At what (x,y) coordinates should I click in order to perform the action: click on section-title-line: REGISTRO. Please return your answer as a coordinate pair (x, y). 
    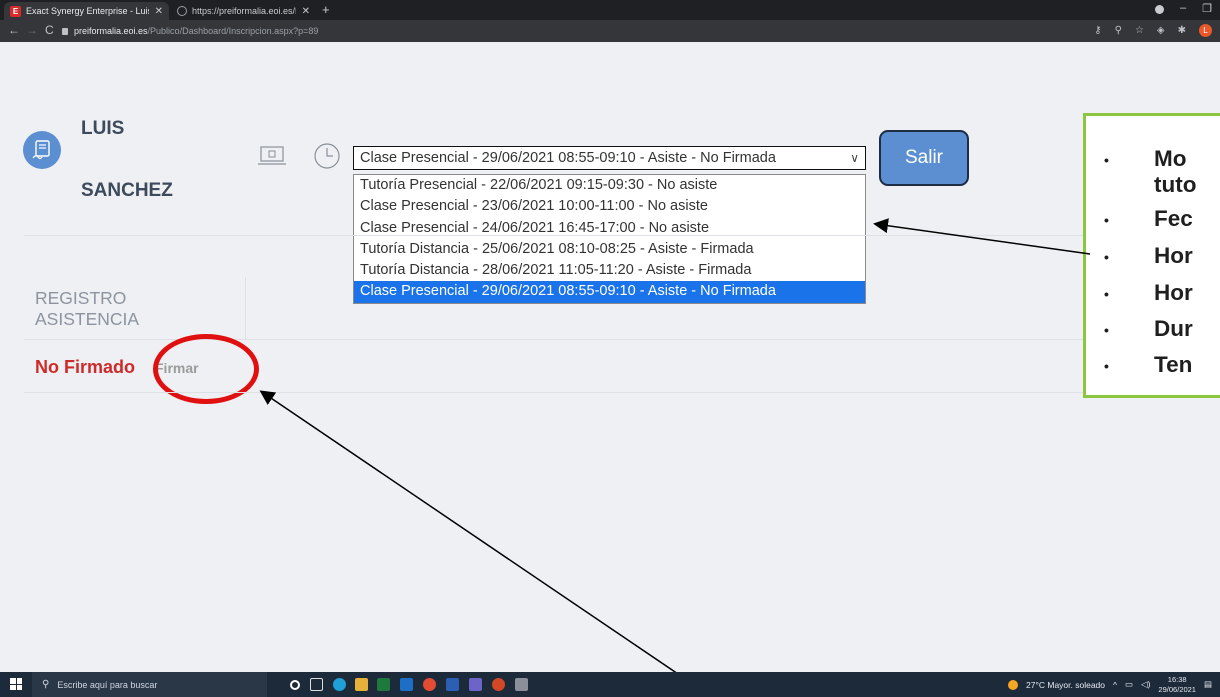
    Looking at the image, I should click on (81, 298).